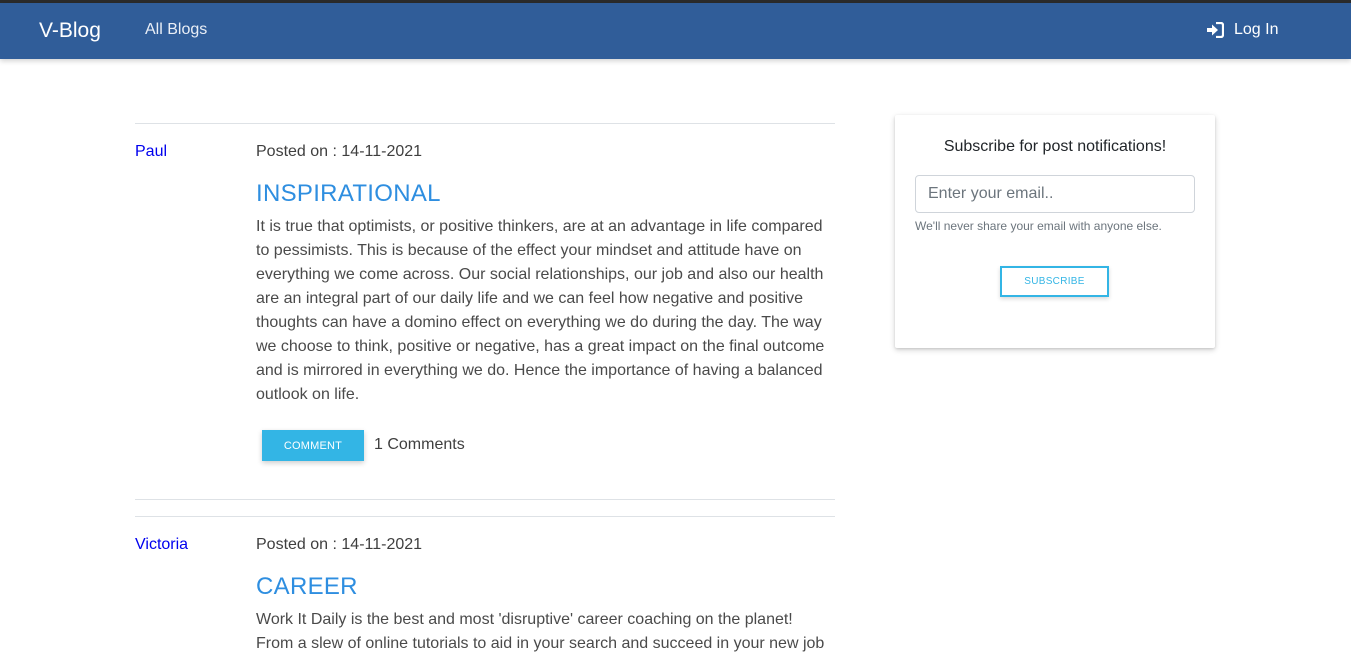 This screenshot has height=659, width=1351. What do you see at coordinates (176, 30) in the screenshot?
I see `nav-link-all-blogs: All Blogs` at bounding box center [176, 30].